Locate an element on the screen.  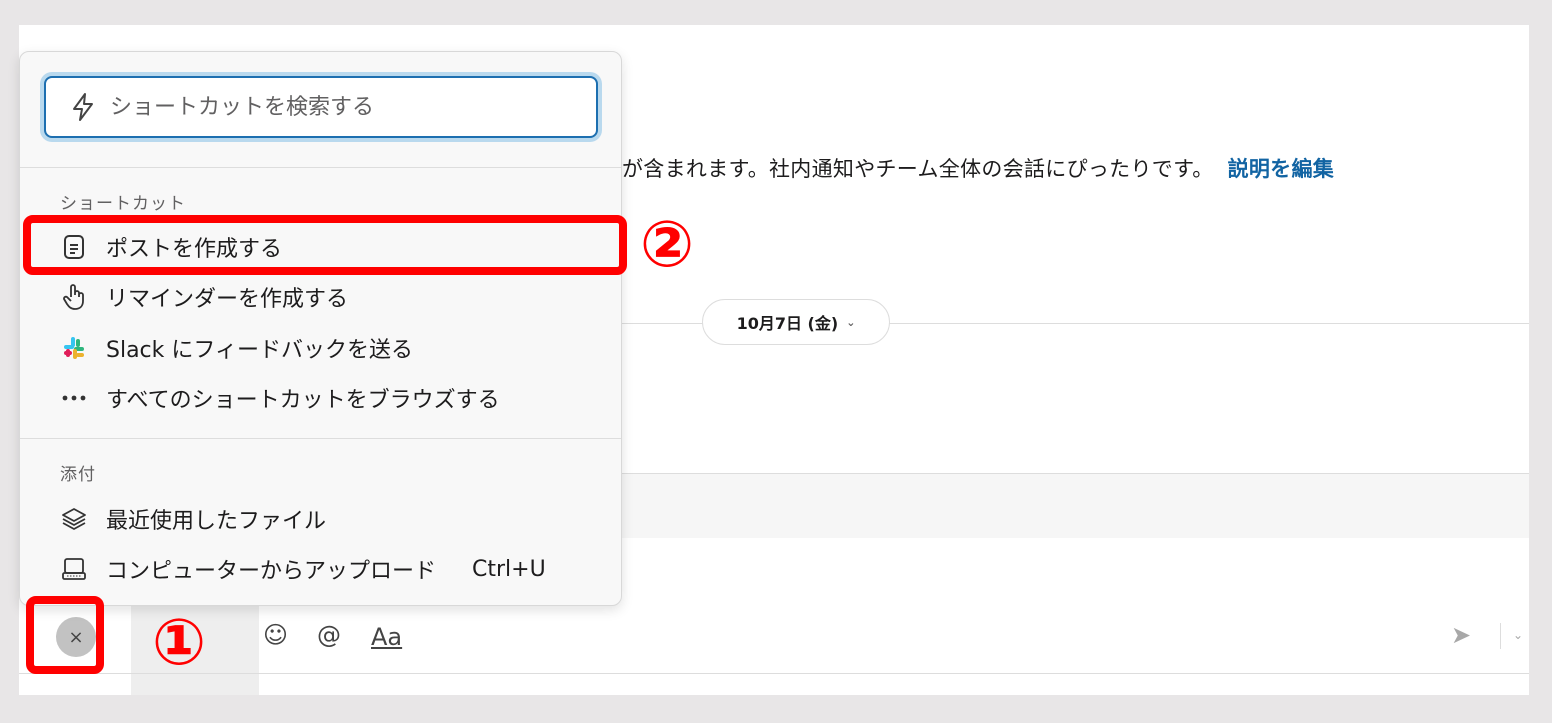
shortcut-search-box is located at coordinates (321, 107).